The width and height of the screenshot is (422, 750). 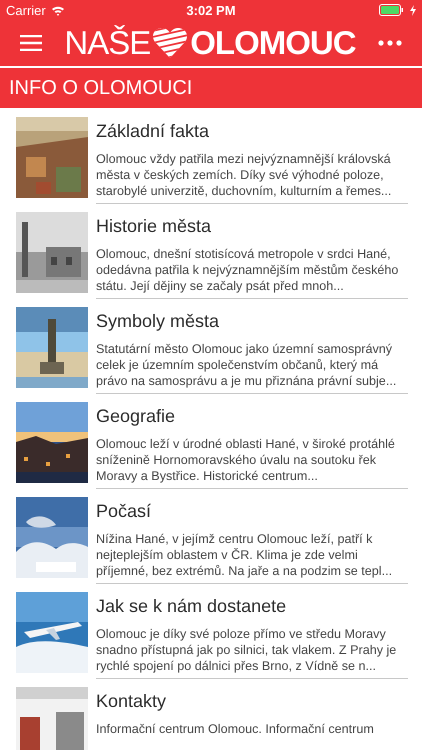 What do you see at coordinates (31, 43) in the screenshot?
I see `menu-icon` at bounding box center [31, 43].